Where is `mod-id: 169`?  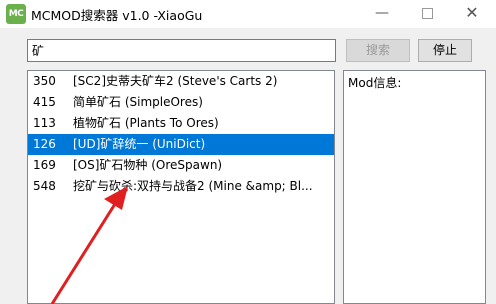
mod-id: 169 is located at coordinates (44, 165).